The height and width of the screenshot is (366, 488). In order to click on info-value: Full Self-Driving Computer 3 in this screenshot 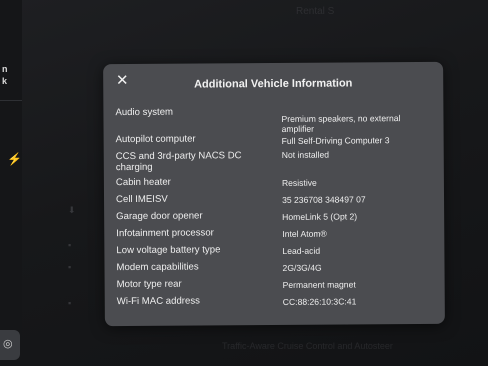, I will do `click(335, 140)`.